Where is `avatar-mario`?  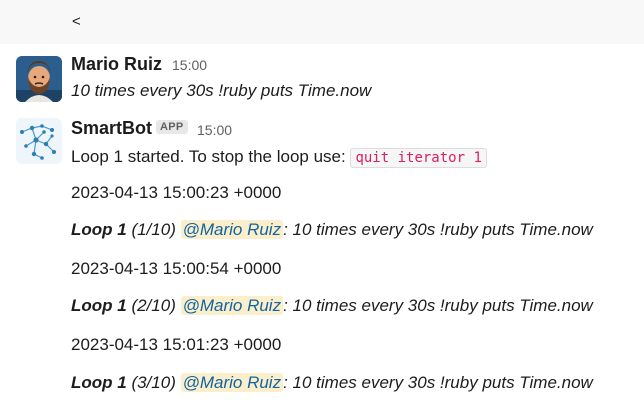
avatar-mario is located at coordinates (39, 79).